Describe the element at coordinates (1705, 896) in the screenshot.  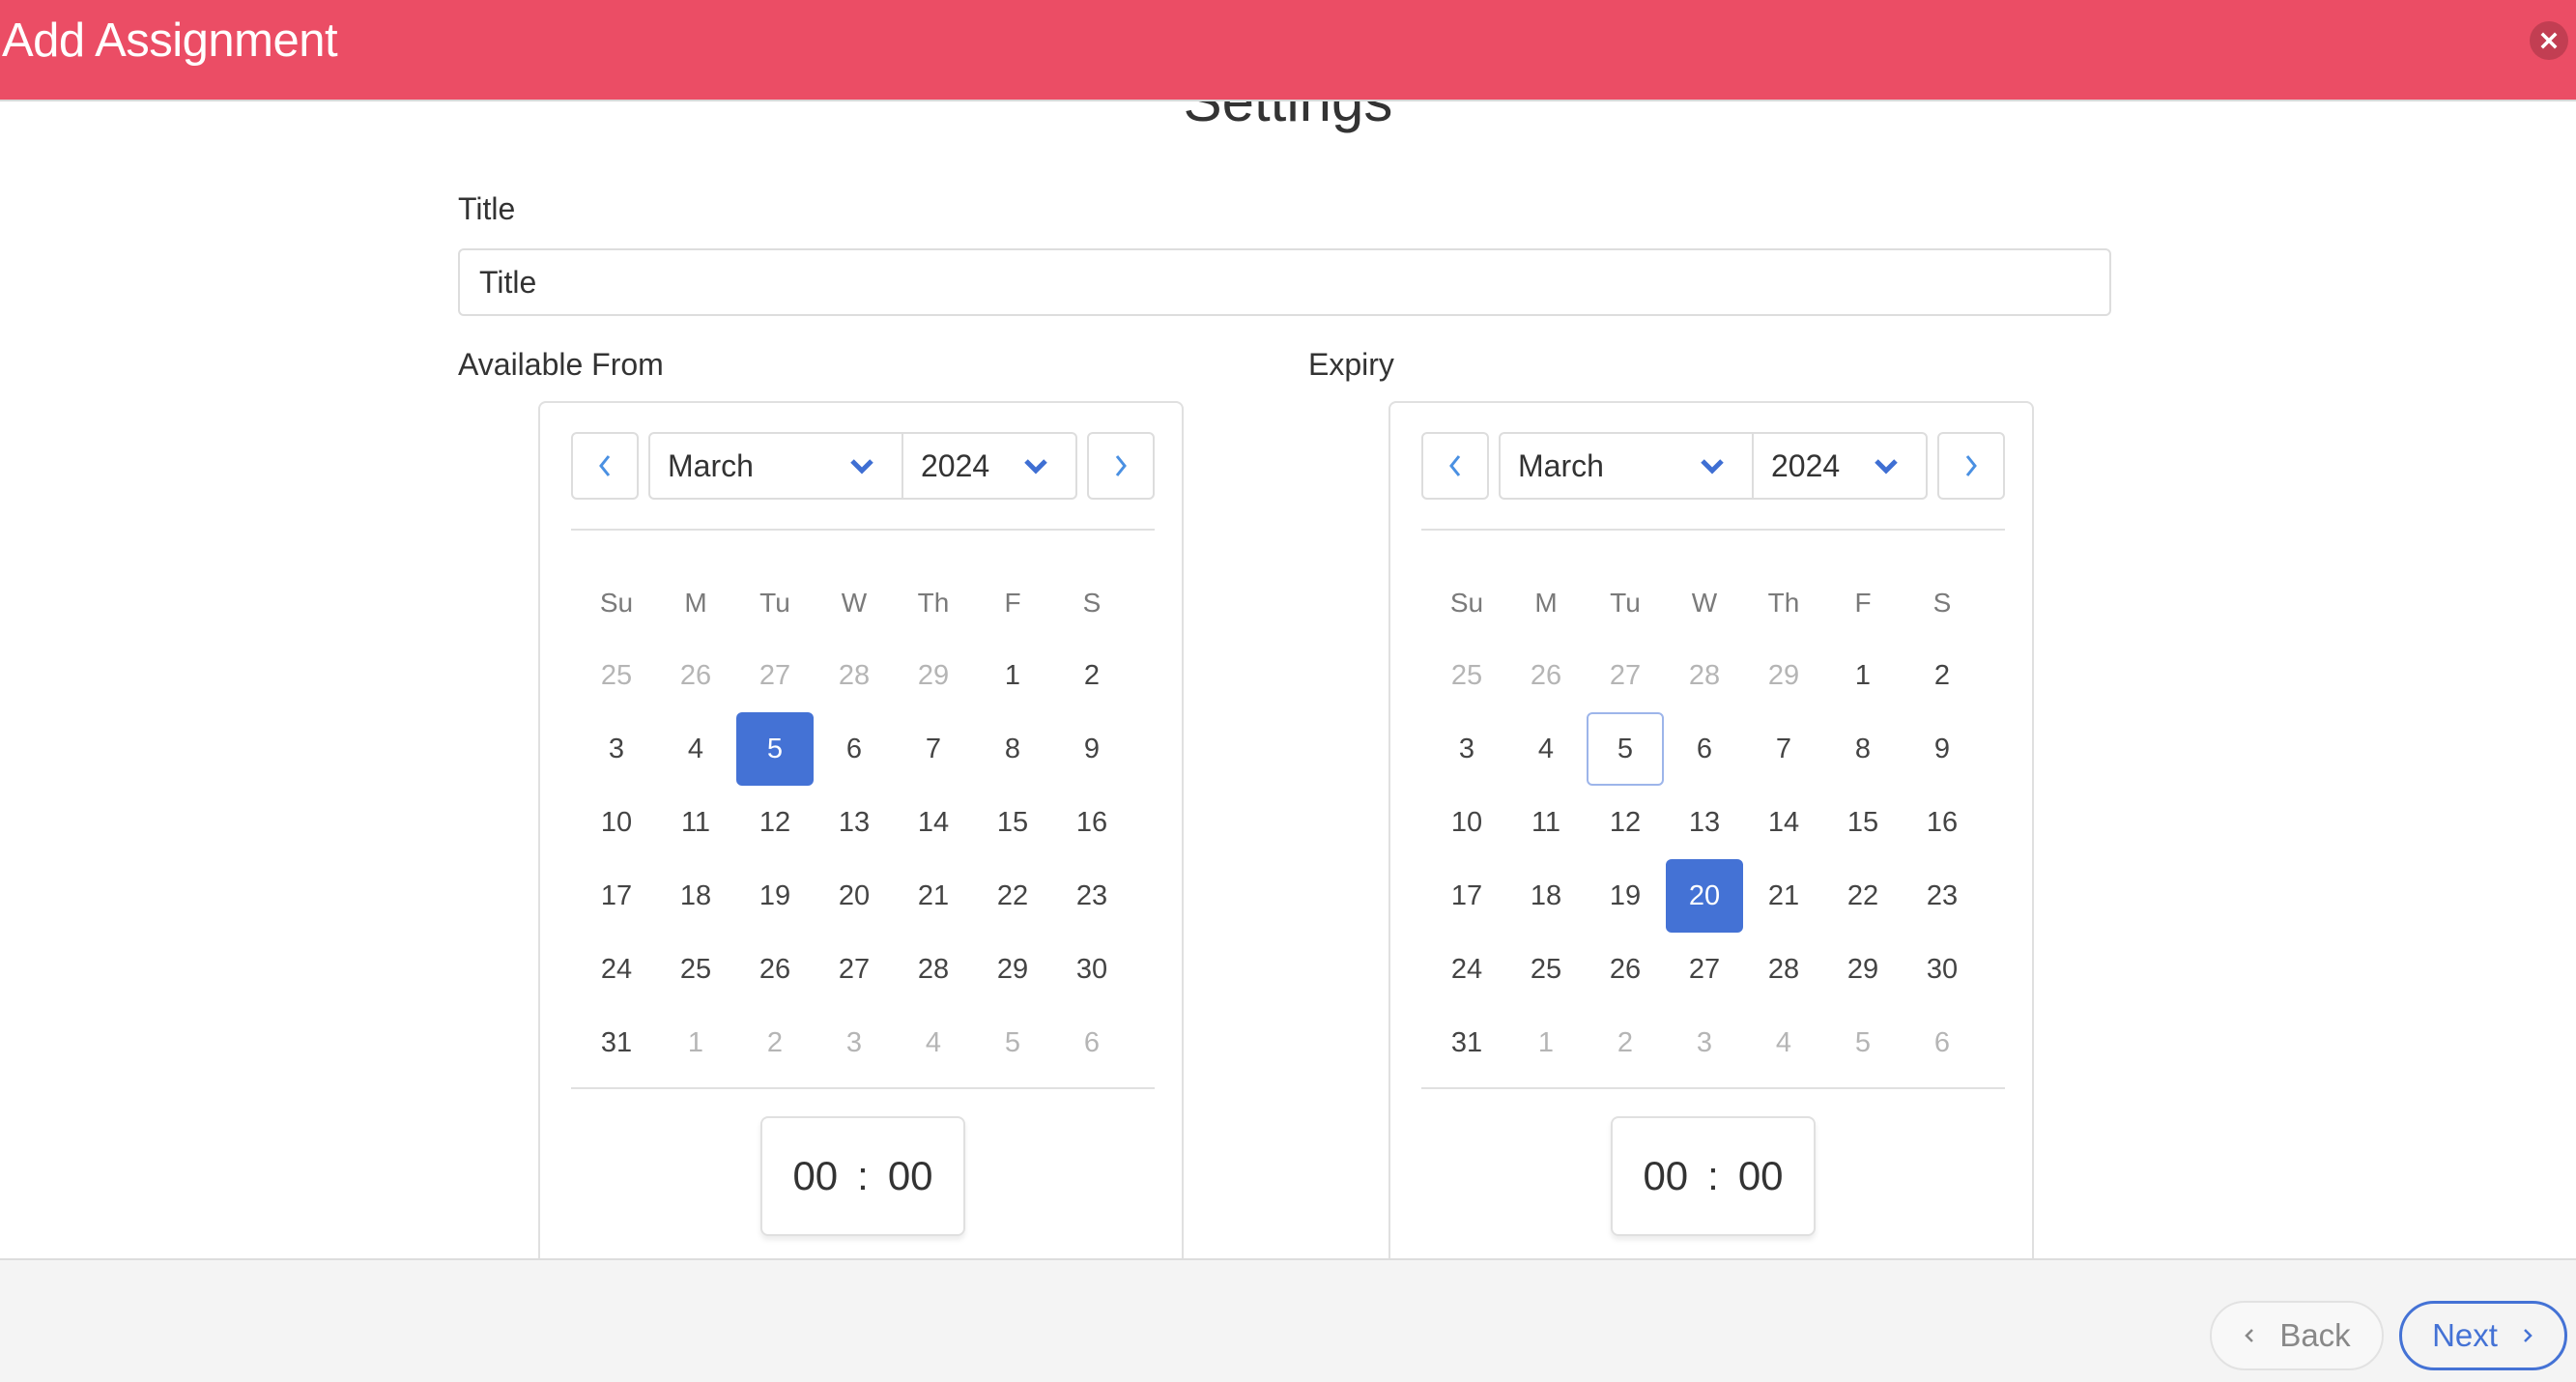
I see `calendar-day-selected: 20` at that location.